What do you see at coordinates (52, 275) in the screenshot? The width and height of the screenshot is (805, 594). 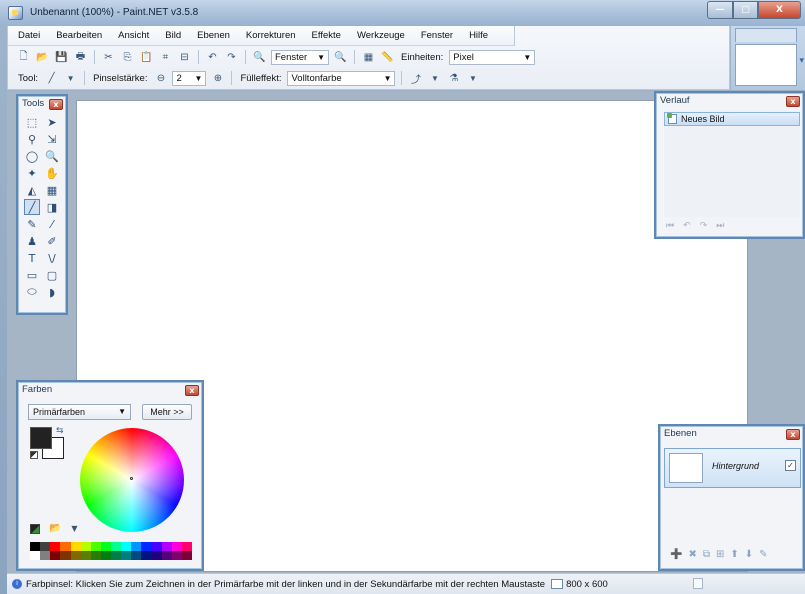 I see `rounded-rectangle-tool: ▢` at bounding box center [52, 275].